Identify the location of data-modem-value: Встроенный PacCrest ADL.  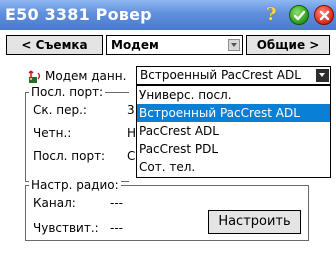
(220, 75).